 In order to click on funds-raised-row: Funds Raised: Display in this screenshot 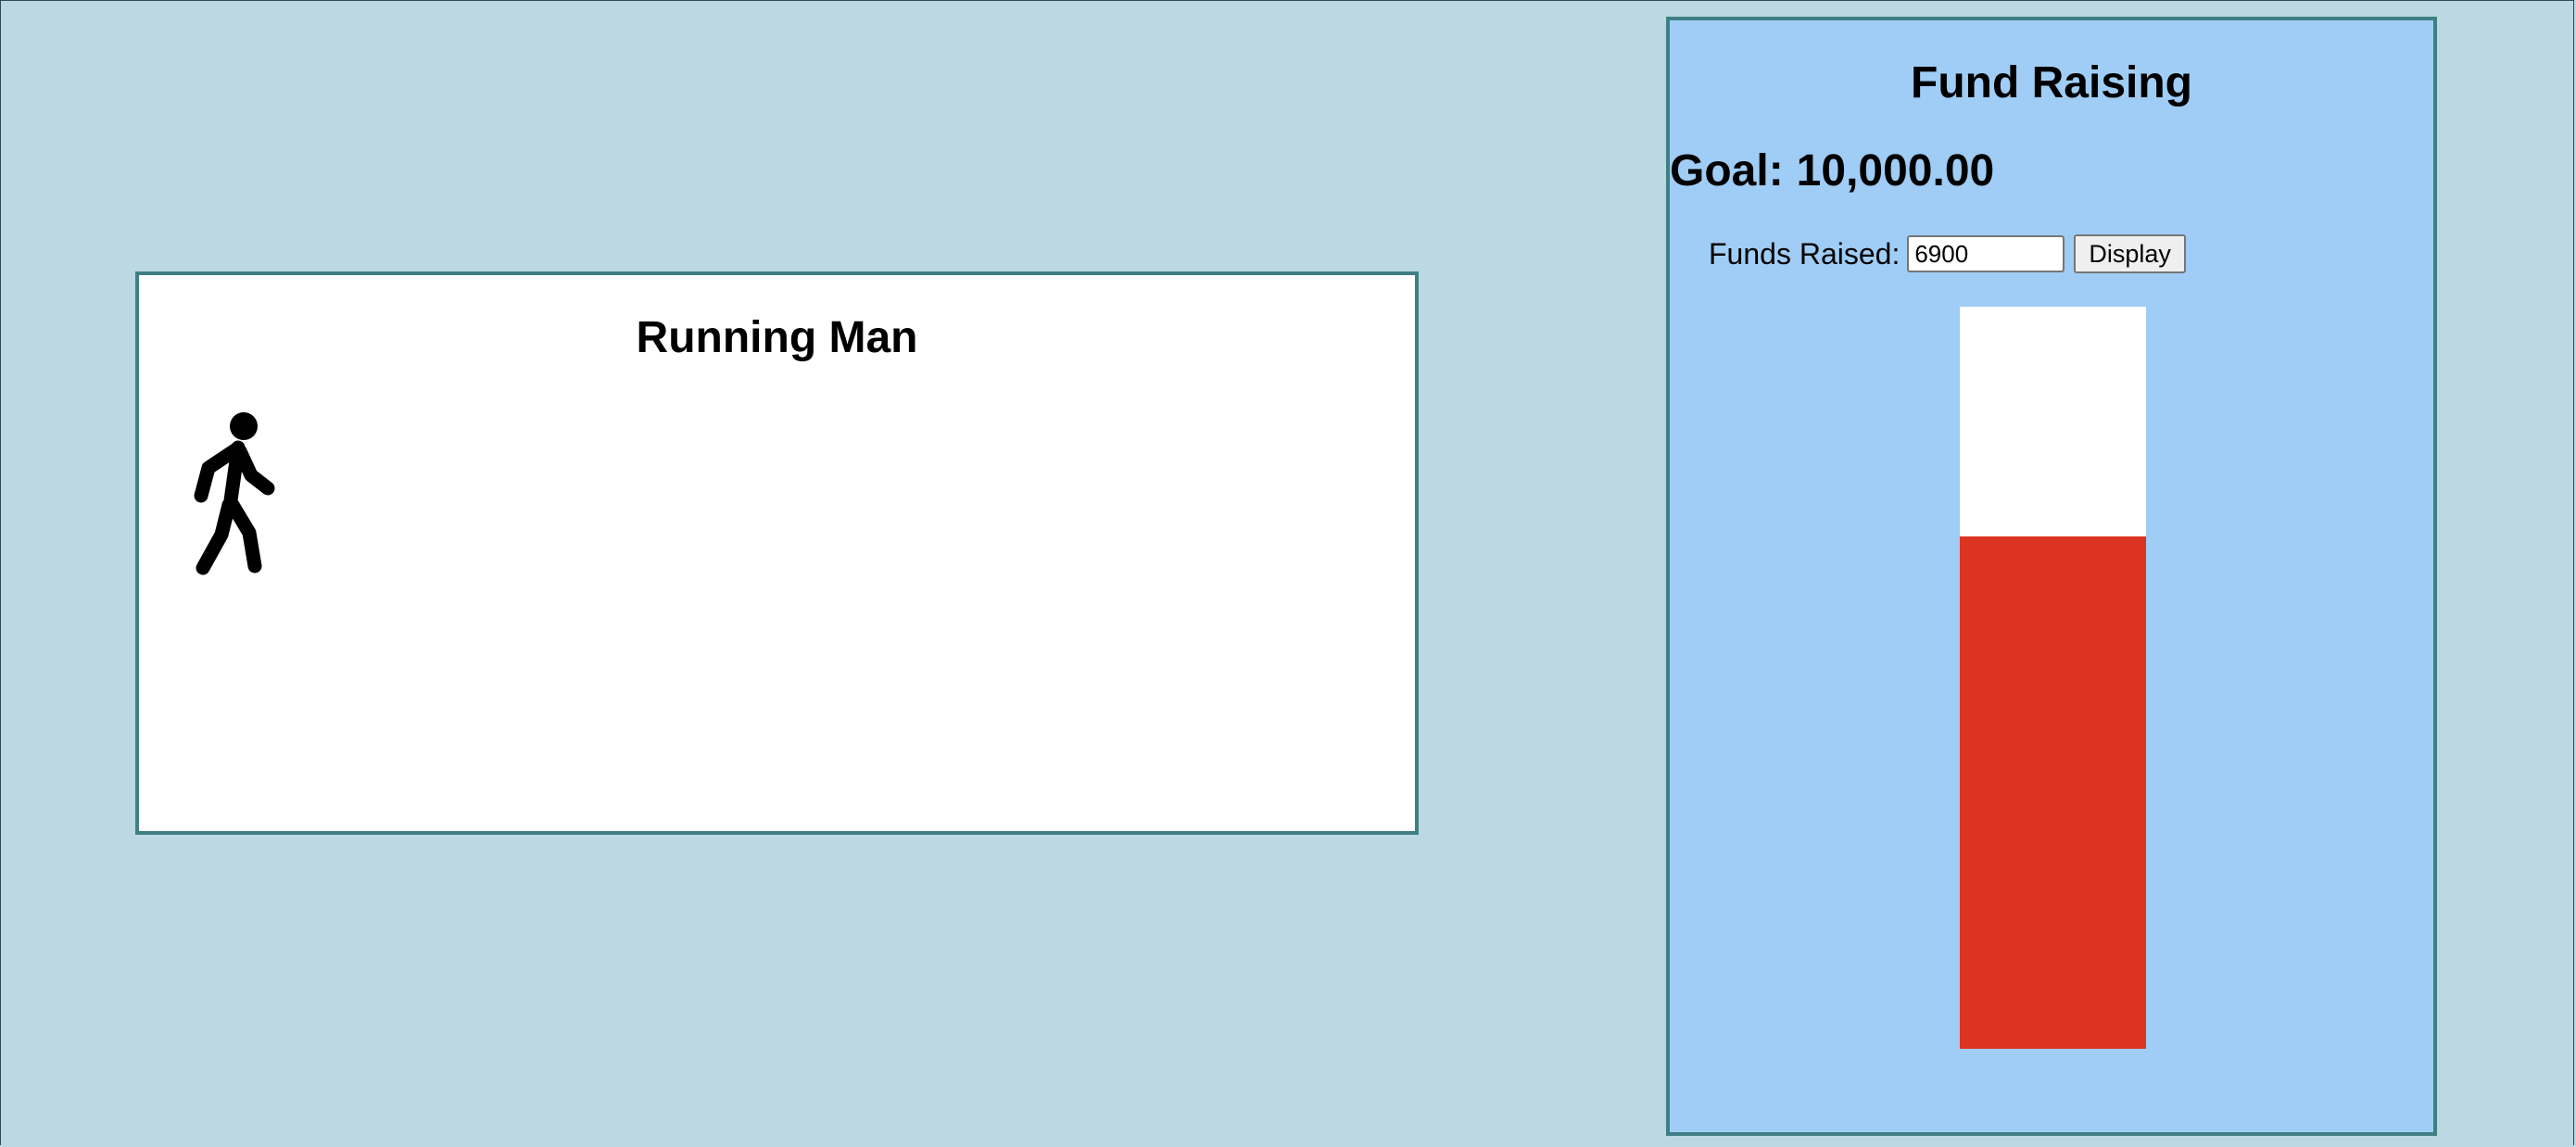, I will do `click(1948, 253)`.